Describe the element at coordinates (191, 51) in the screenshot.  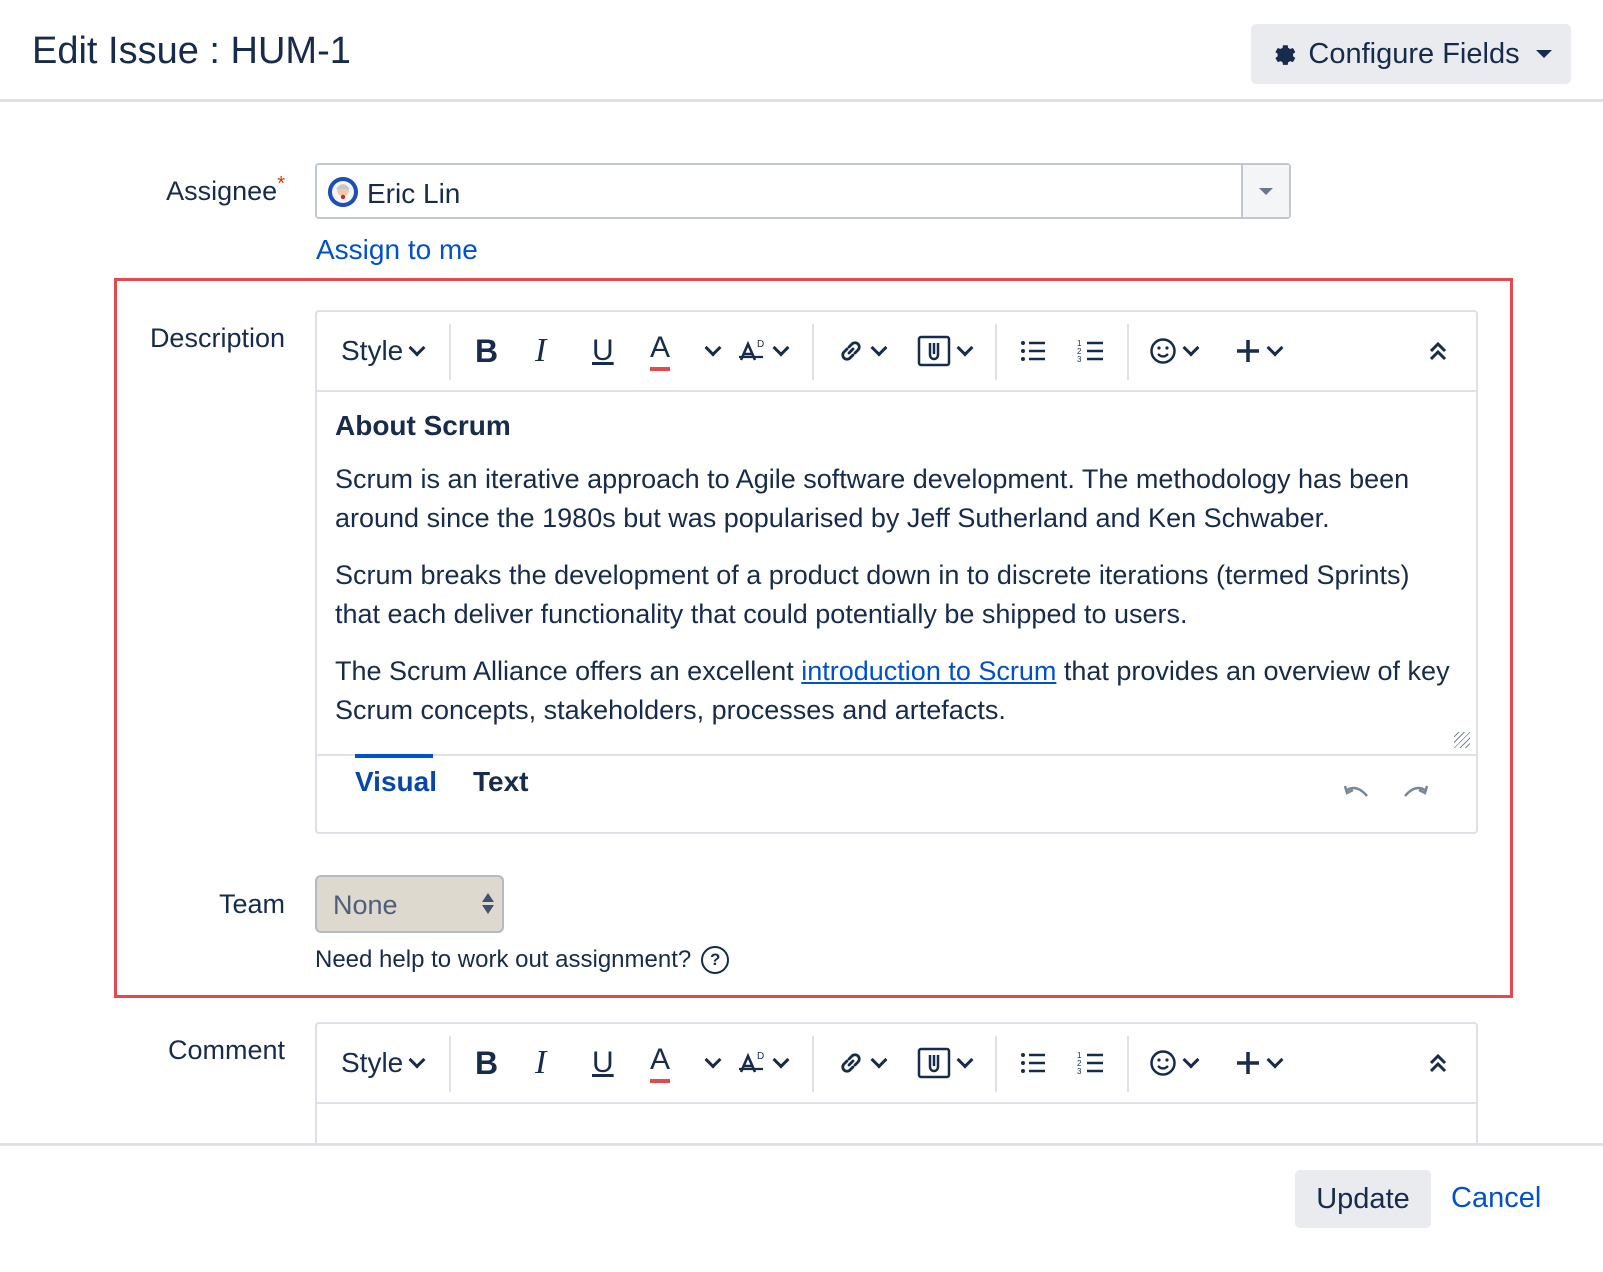
I see `page-title: Edit Issue : HUM-1` at that location.